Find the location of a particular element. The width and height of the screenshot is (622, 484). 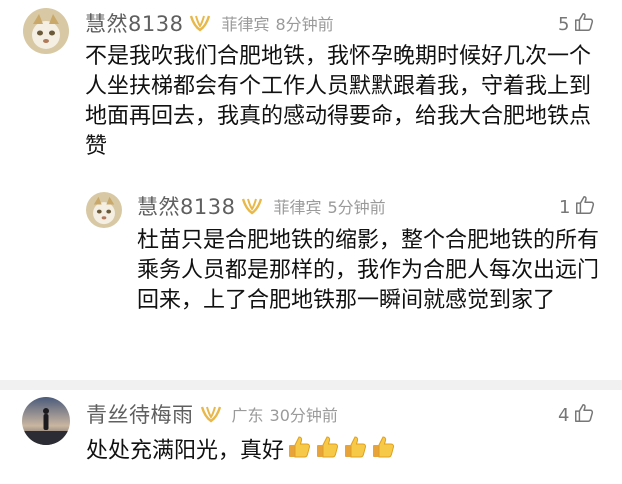

timestamp: 30分钟前 is located at coordinates (303, 415).